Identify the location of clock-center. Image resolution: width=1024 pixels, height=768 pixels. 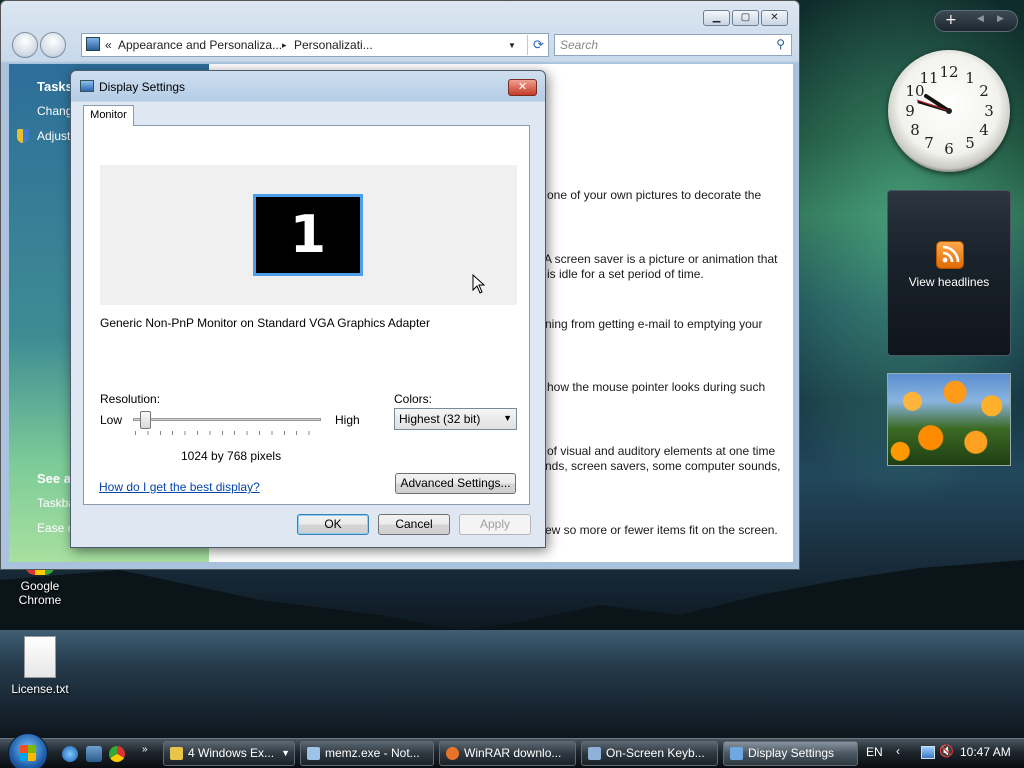
(949, 111).